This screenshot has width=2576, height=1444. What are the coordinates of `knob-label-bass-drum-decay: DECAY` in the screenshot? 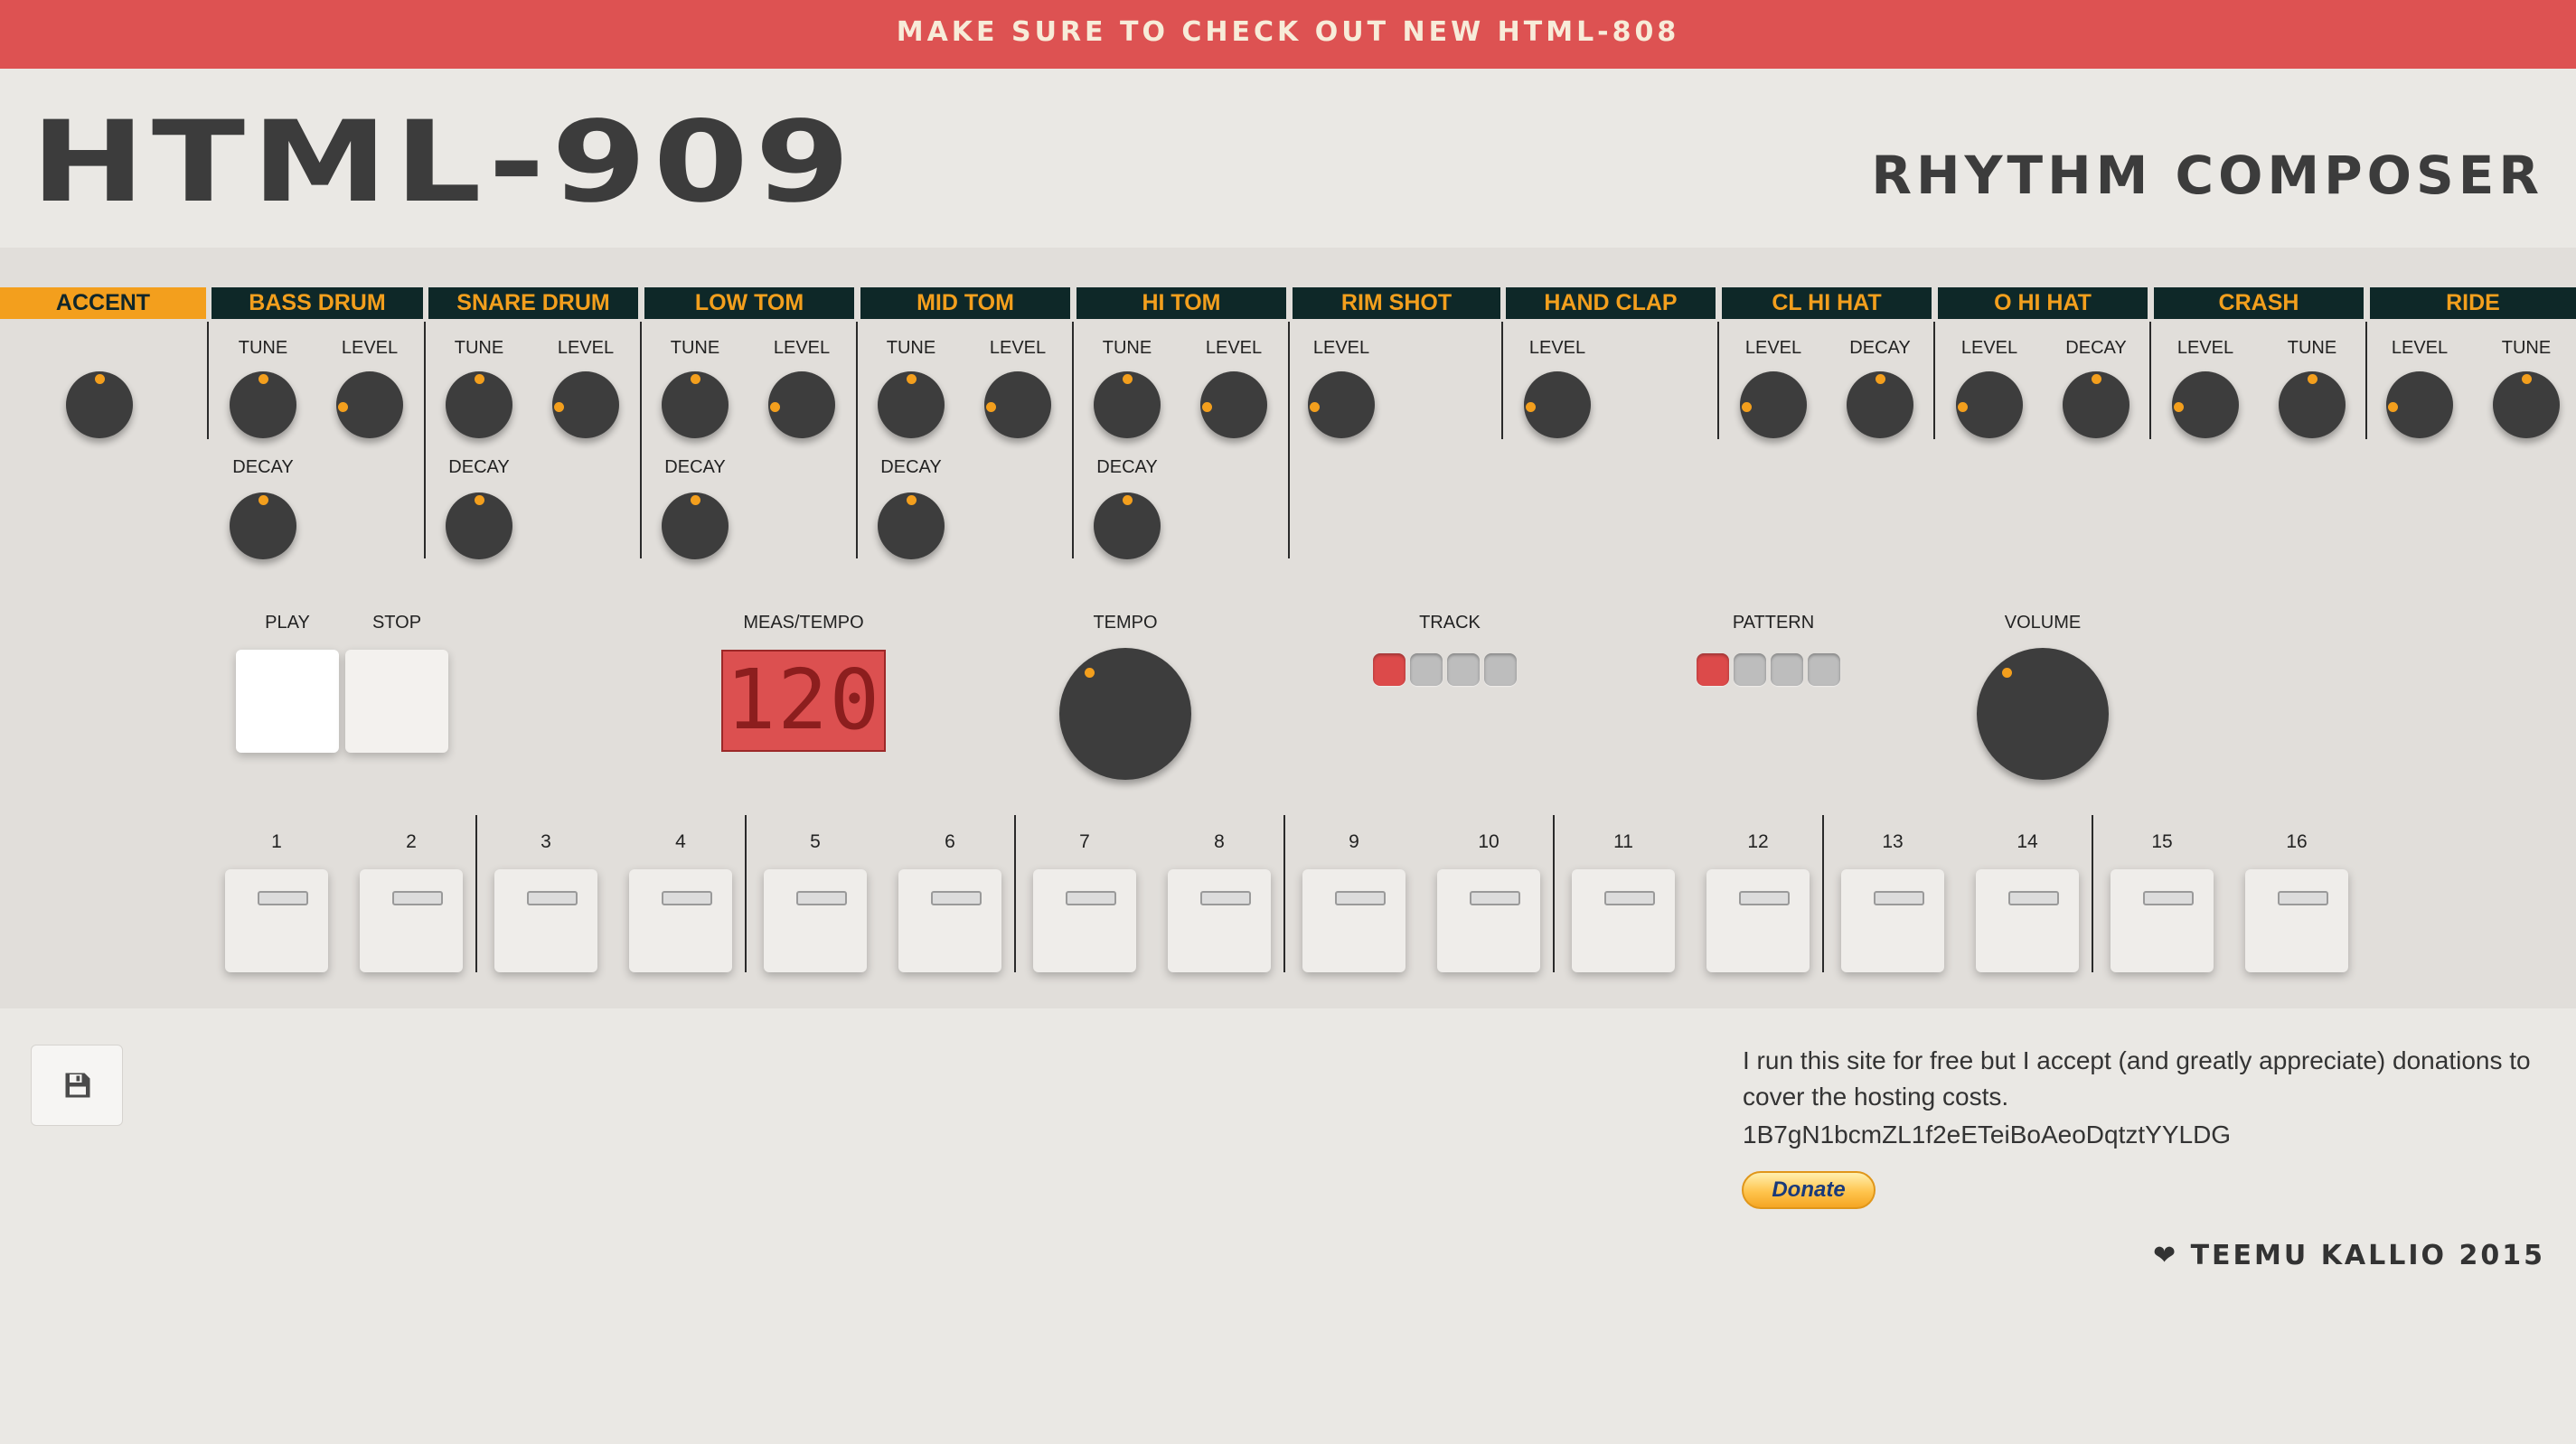 It's located at (263, 467).